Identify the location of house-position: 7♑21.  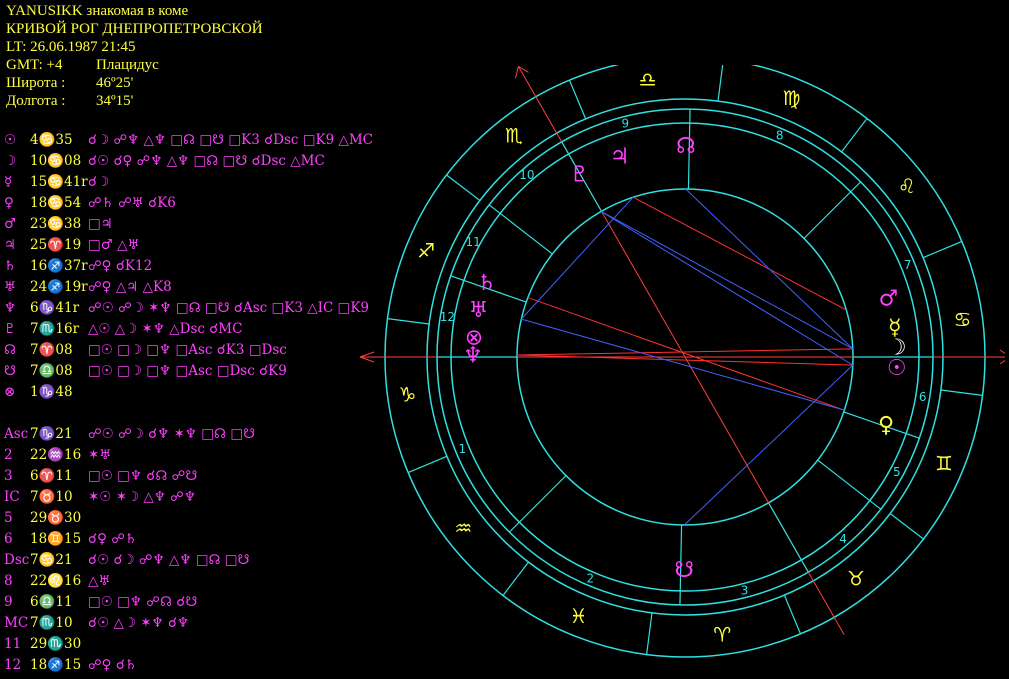
(51, 434).